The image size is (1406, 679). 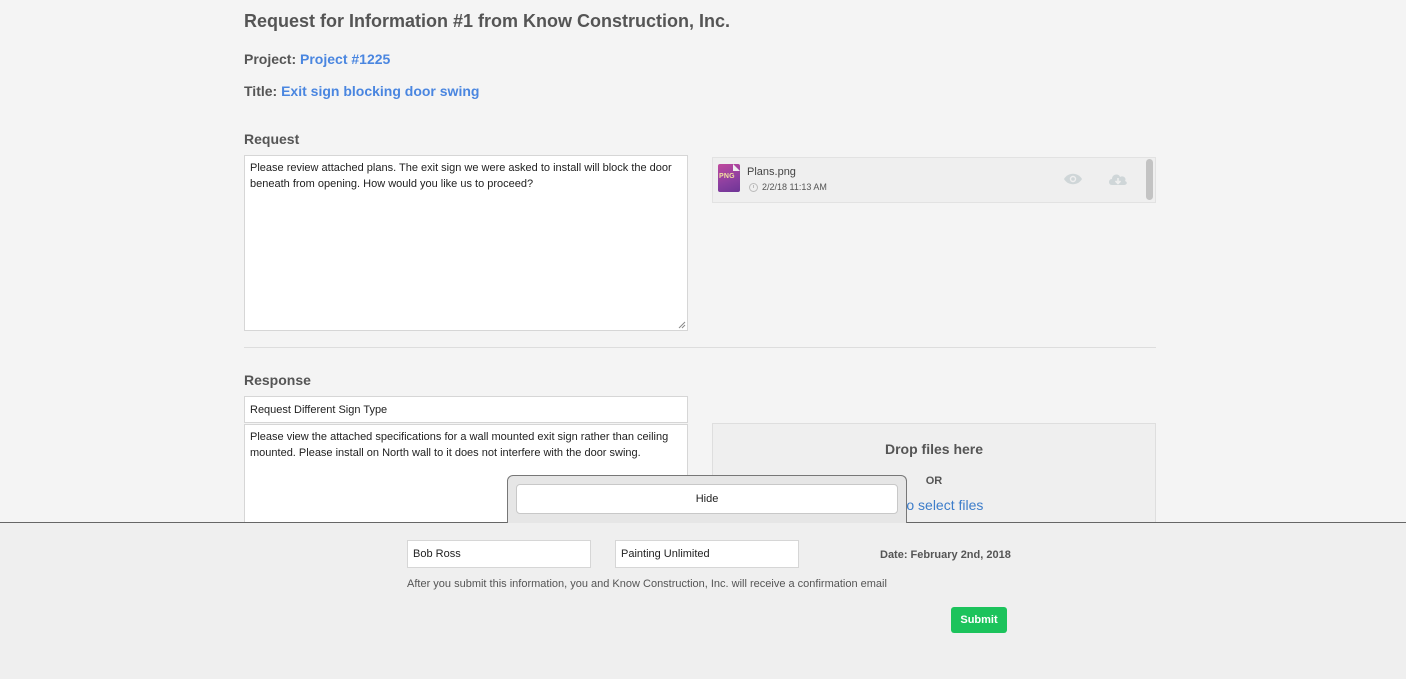 What do you see at coordinates (934, 449) in the screenshot?
I see `dropzone-title: Drop files here` at bounding box center [934, 449].